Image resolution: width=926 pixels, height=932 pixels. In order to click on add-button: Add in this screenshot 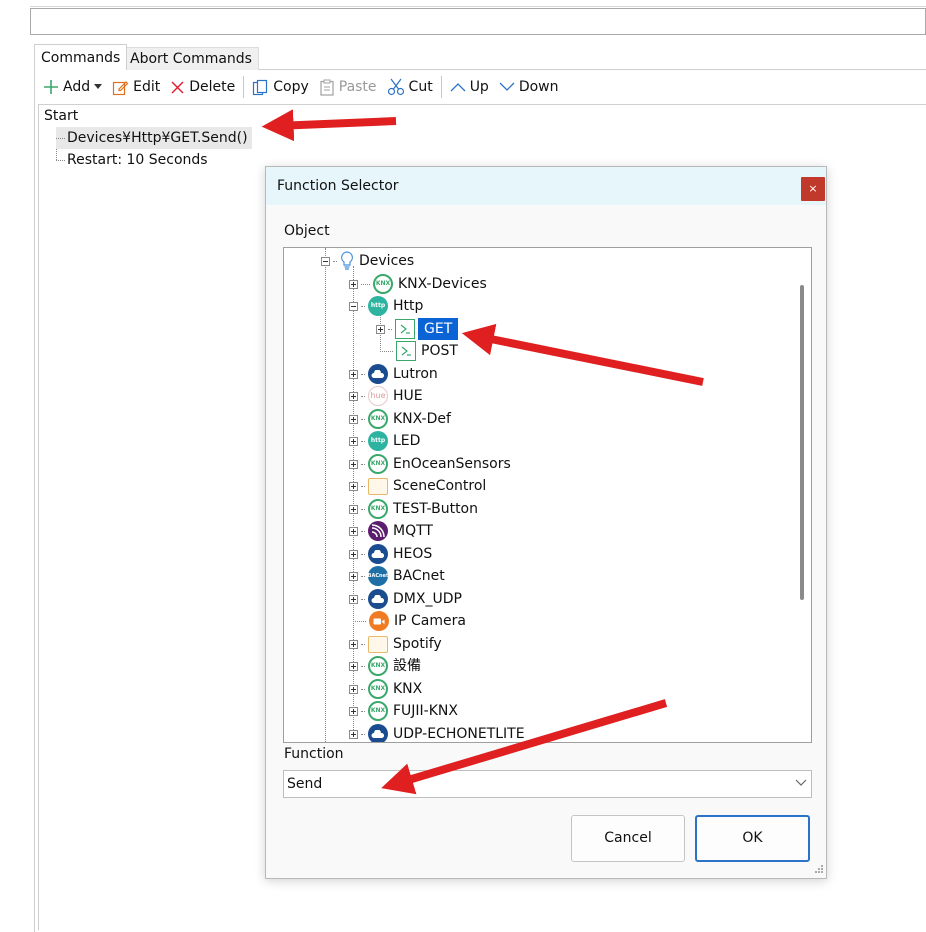, I will do `click(72, 87)`.